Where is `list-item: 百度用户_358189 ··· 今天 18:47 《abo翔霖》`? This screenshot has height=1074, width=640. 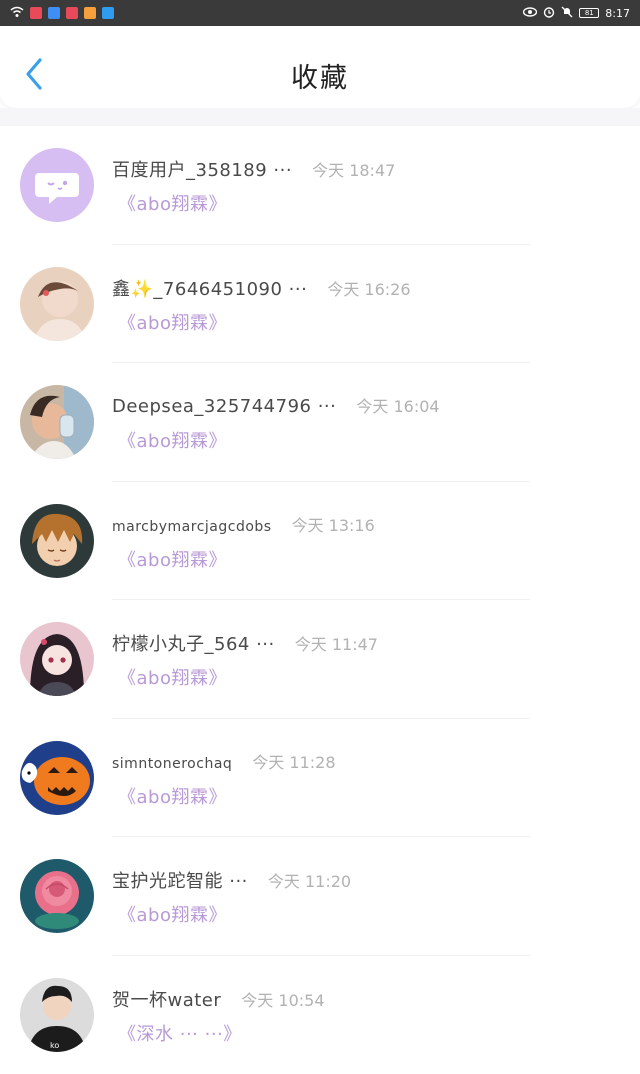
list-item: 百度用户_358189 ··· 今天 18:47 《abo翔霖》 is located at coordinates (320, 185).